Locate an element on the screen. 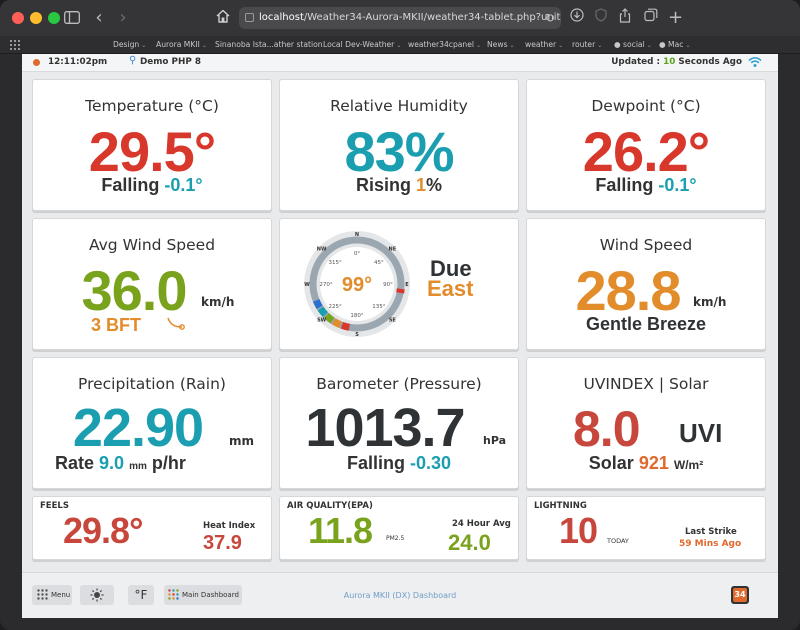 Image resolution: width=800 pixels, height=630 pixels. bookmark-item: Aurora MKII ⌄ is located at coordinates (181, 45).